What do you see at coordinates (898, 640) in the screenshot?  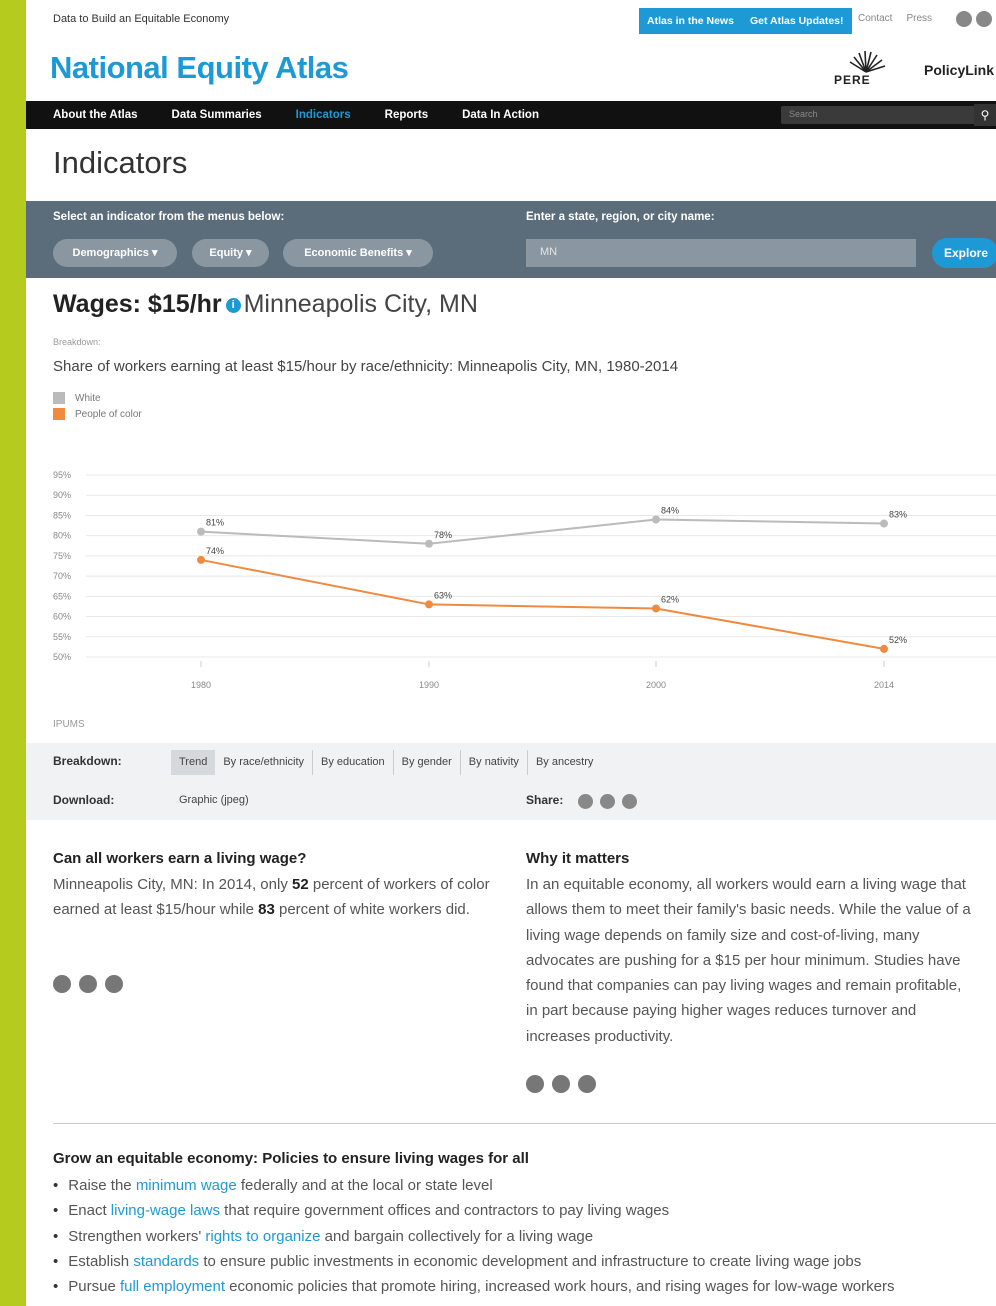 I see `data-label: 52%` at bounding box center [898, 640].